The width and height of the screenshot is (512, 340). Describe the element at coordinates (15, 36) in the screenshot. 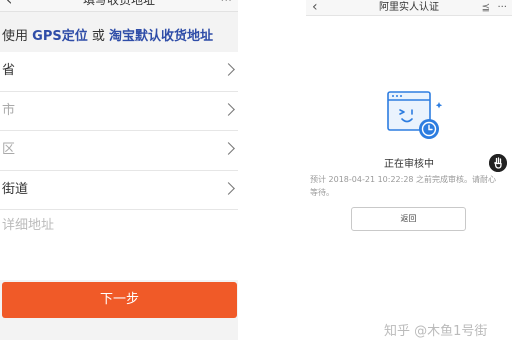

I see `banner-prefix: 使用` at that location.